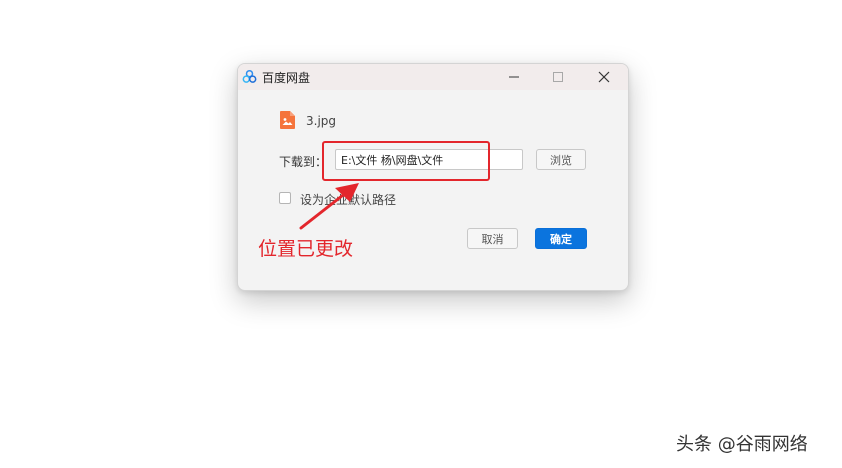  I want to click on minimize-icon, so click(514, 77).